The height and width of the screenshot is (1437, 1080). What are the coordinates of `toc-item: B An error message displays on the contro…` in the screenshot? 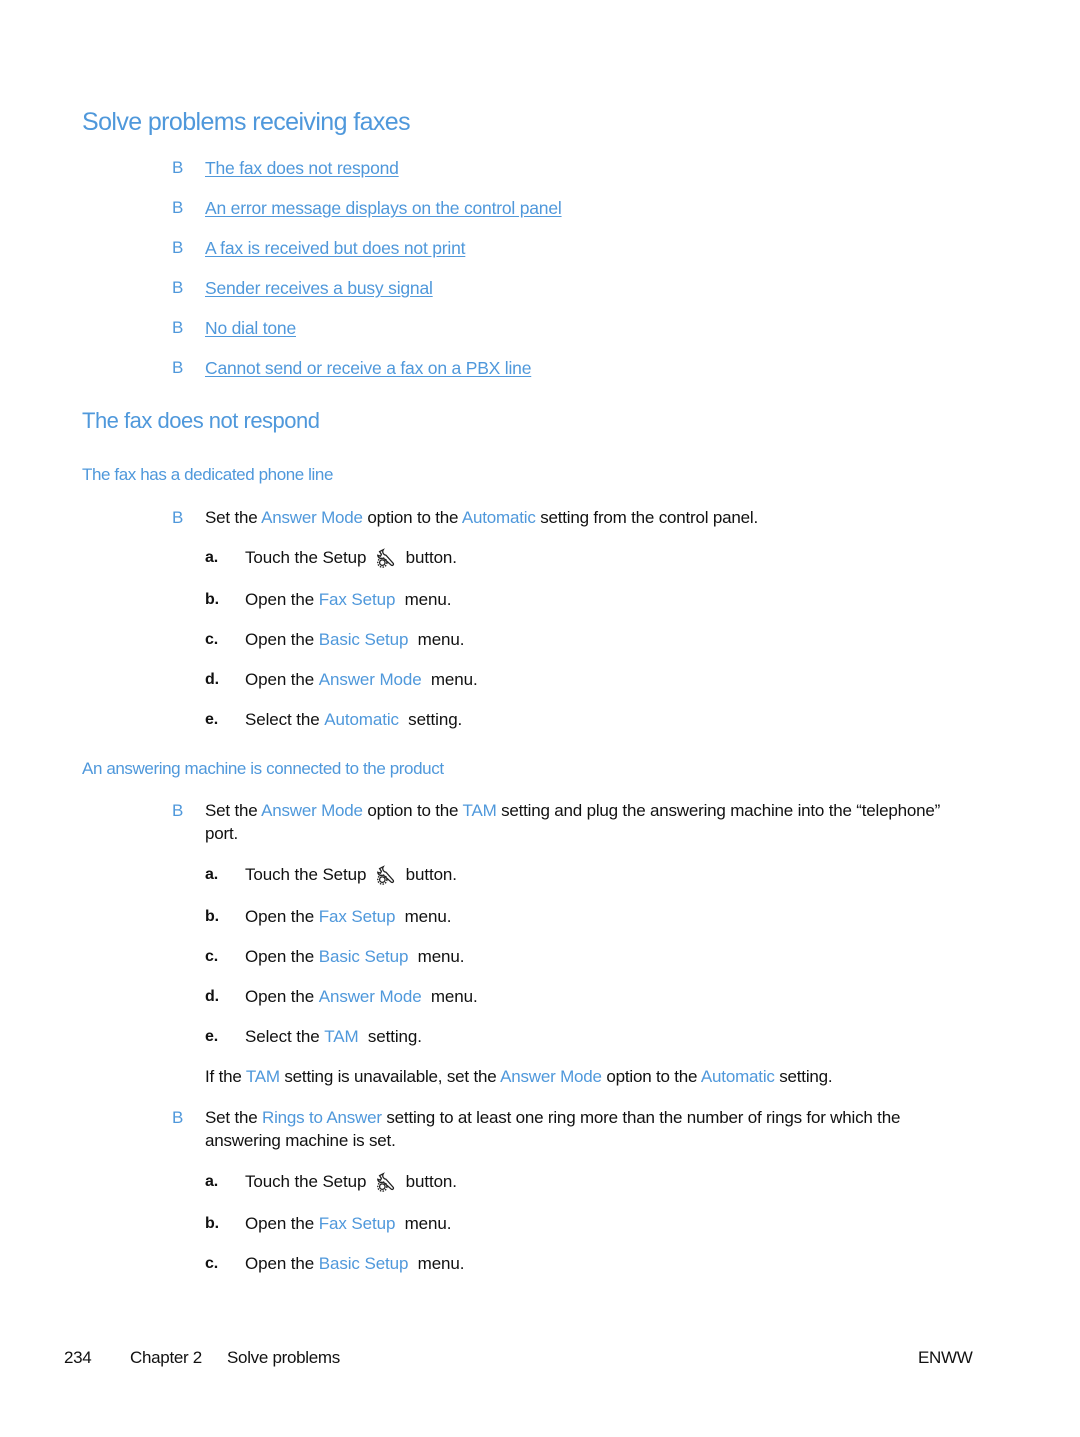 It's located at (367, 218).